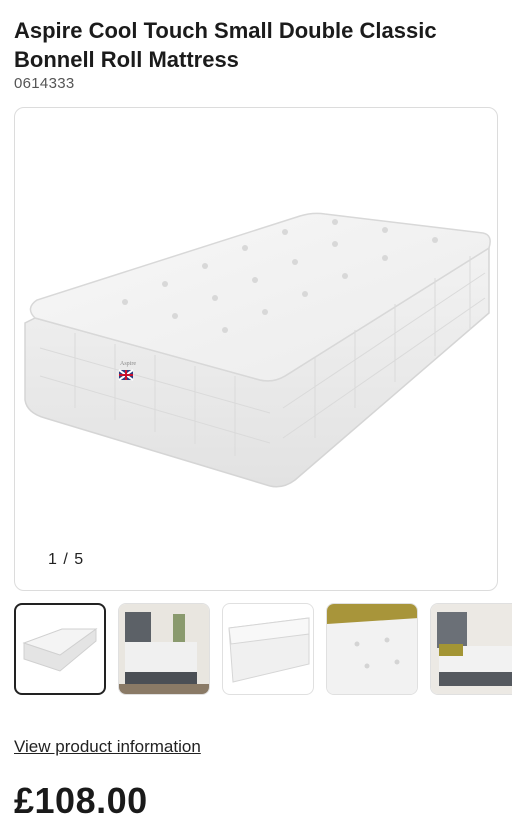 The width and height of the screenshot is (512, 832). I want to click on mattress-thumb-icon, so click(60, 650).